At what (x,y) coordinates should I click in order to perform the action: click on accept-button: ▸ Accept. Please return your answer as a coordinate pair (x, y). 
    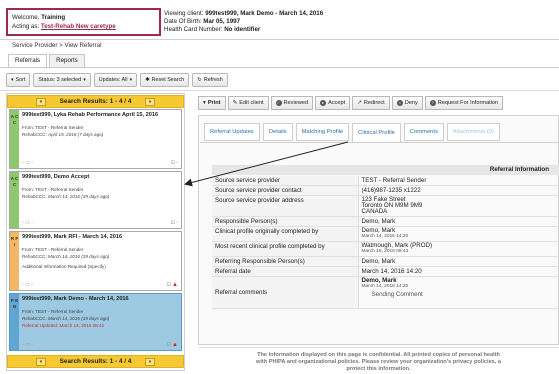
    Looking at the image, I should click on (333, 103).